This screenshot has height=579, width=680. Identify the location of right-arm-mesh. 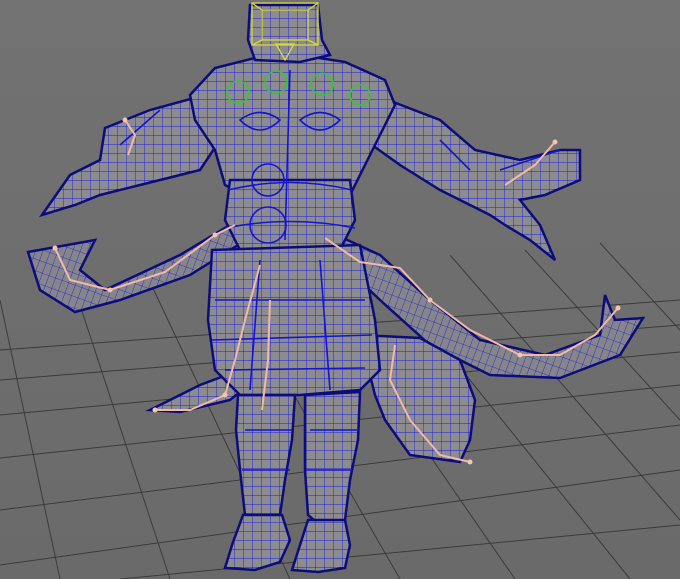
(472, 177).